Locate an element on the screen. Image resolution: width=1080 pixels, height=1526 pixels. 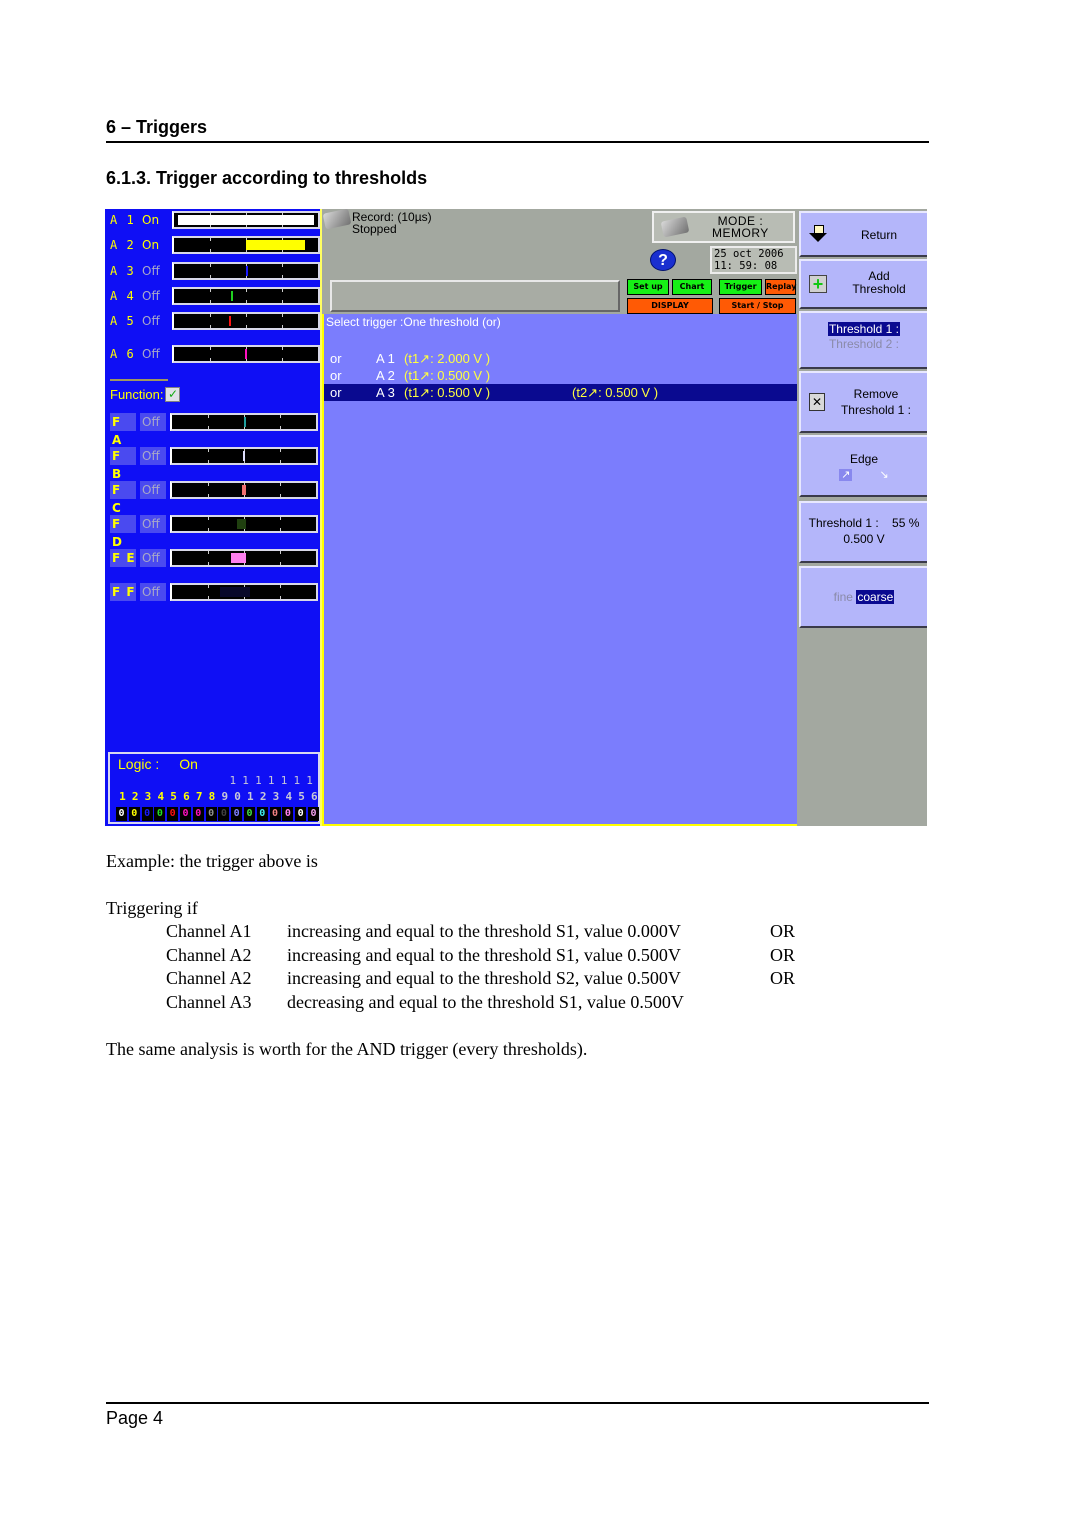
function-row: F C Off is located at coordinates (214, 497).